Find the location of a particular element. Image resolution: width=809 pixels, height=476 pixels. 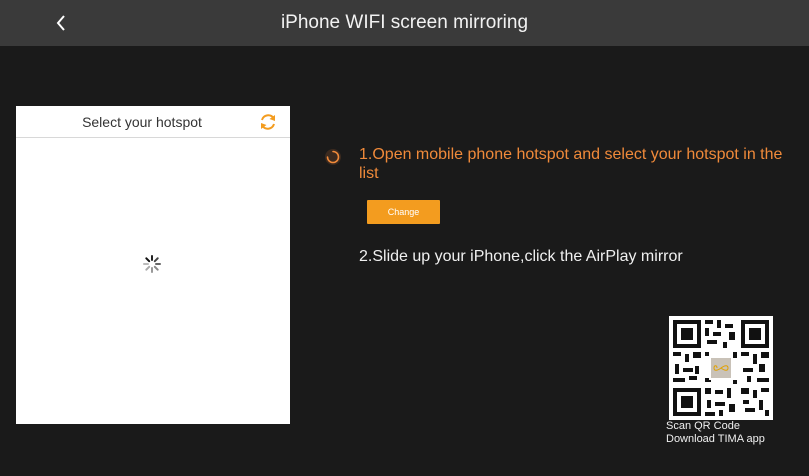

refresh-icon is located at coordinates (268, 122).